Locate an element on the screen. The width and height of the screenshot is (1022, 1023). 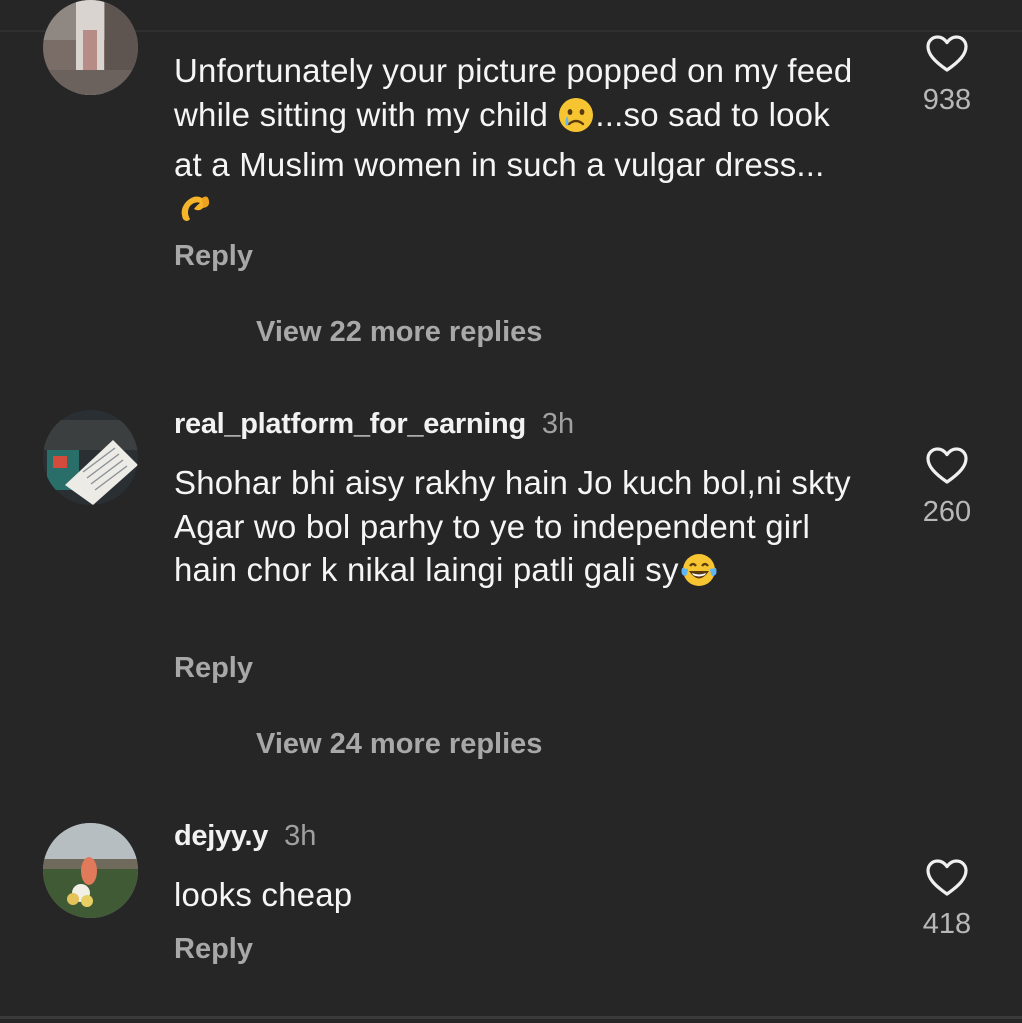
view-more-replies-button: View 22 more replies is located at coordinates (399, 332).